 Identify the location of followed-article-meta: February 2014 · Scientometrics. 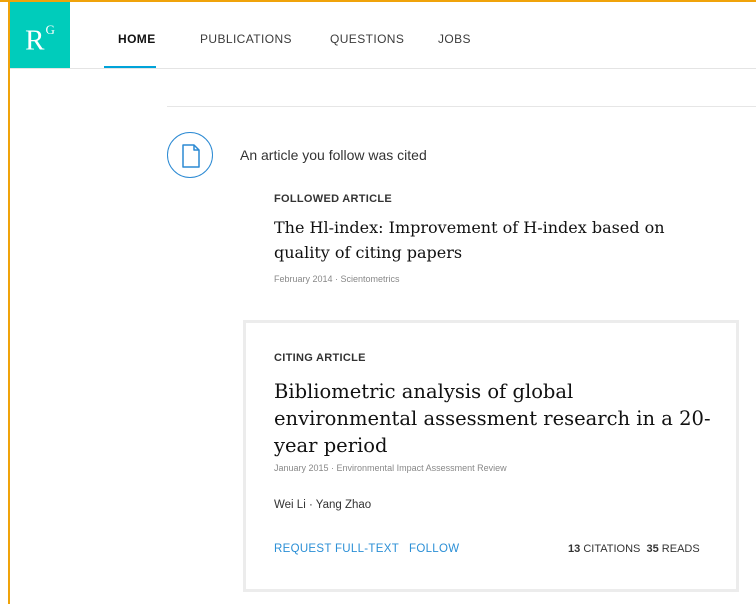
(337, 279).